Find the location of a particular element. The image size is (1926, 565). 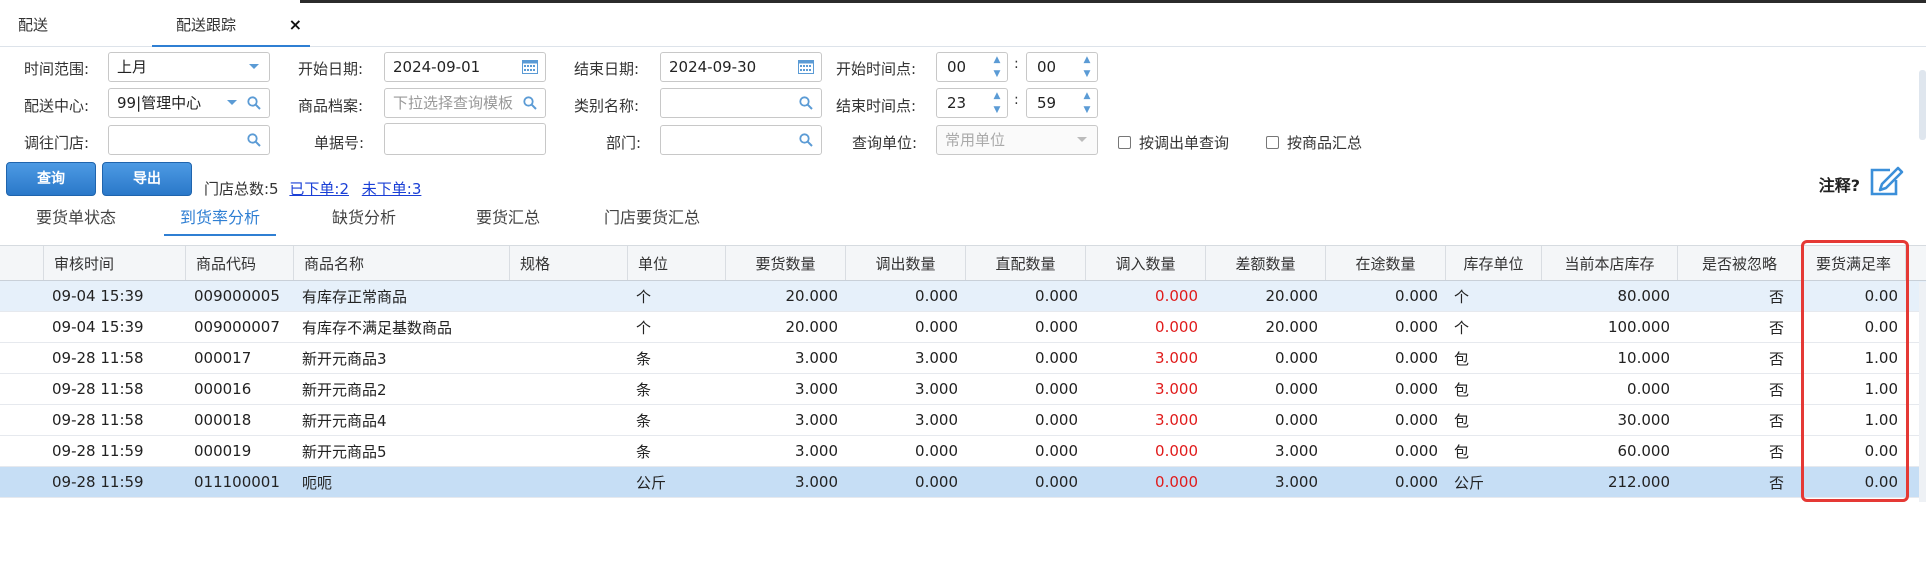

subtab-shortage: 缺货分析 is located at coordinates (364, 216).